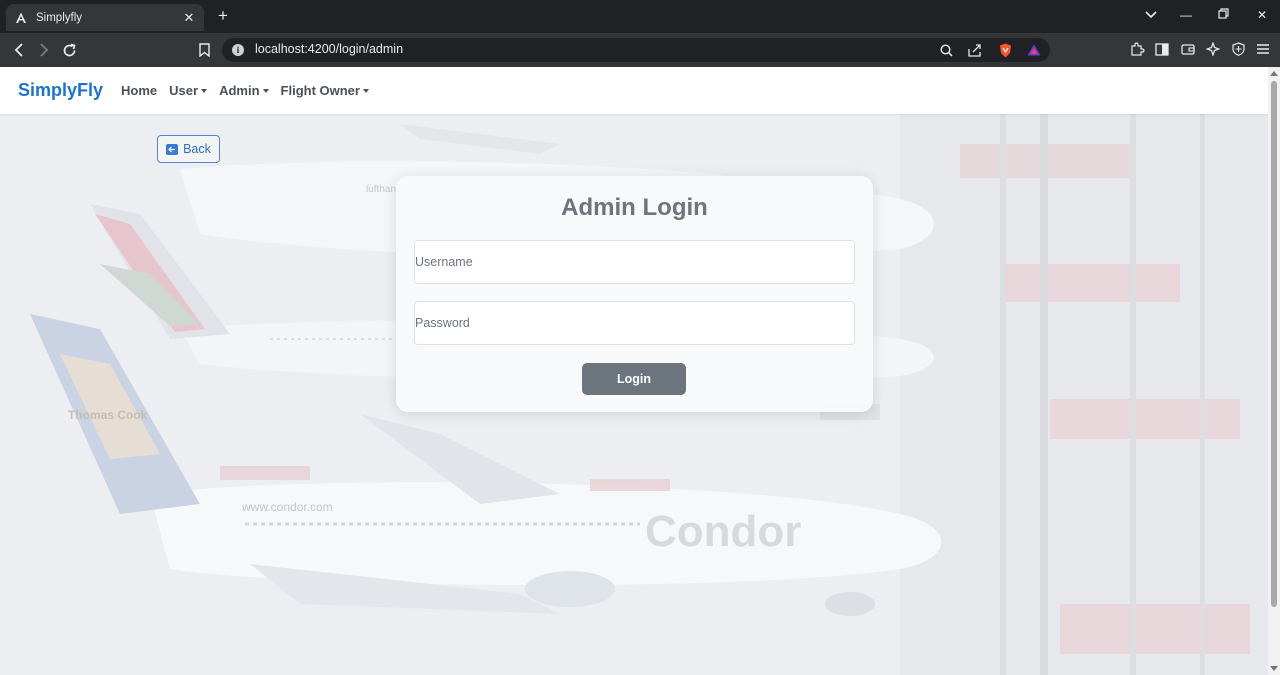 Image resolution: width=1280 pixels, height=675 pixels. Describe the element at coordinates (975, 50) in the screenshot. I see `share-icon` at that location.